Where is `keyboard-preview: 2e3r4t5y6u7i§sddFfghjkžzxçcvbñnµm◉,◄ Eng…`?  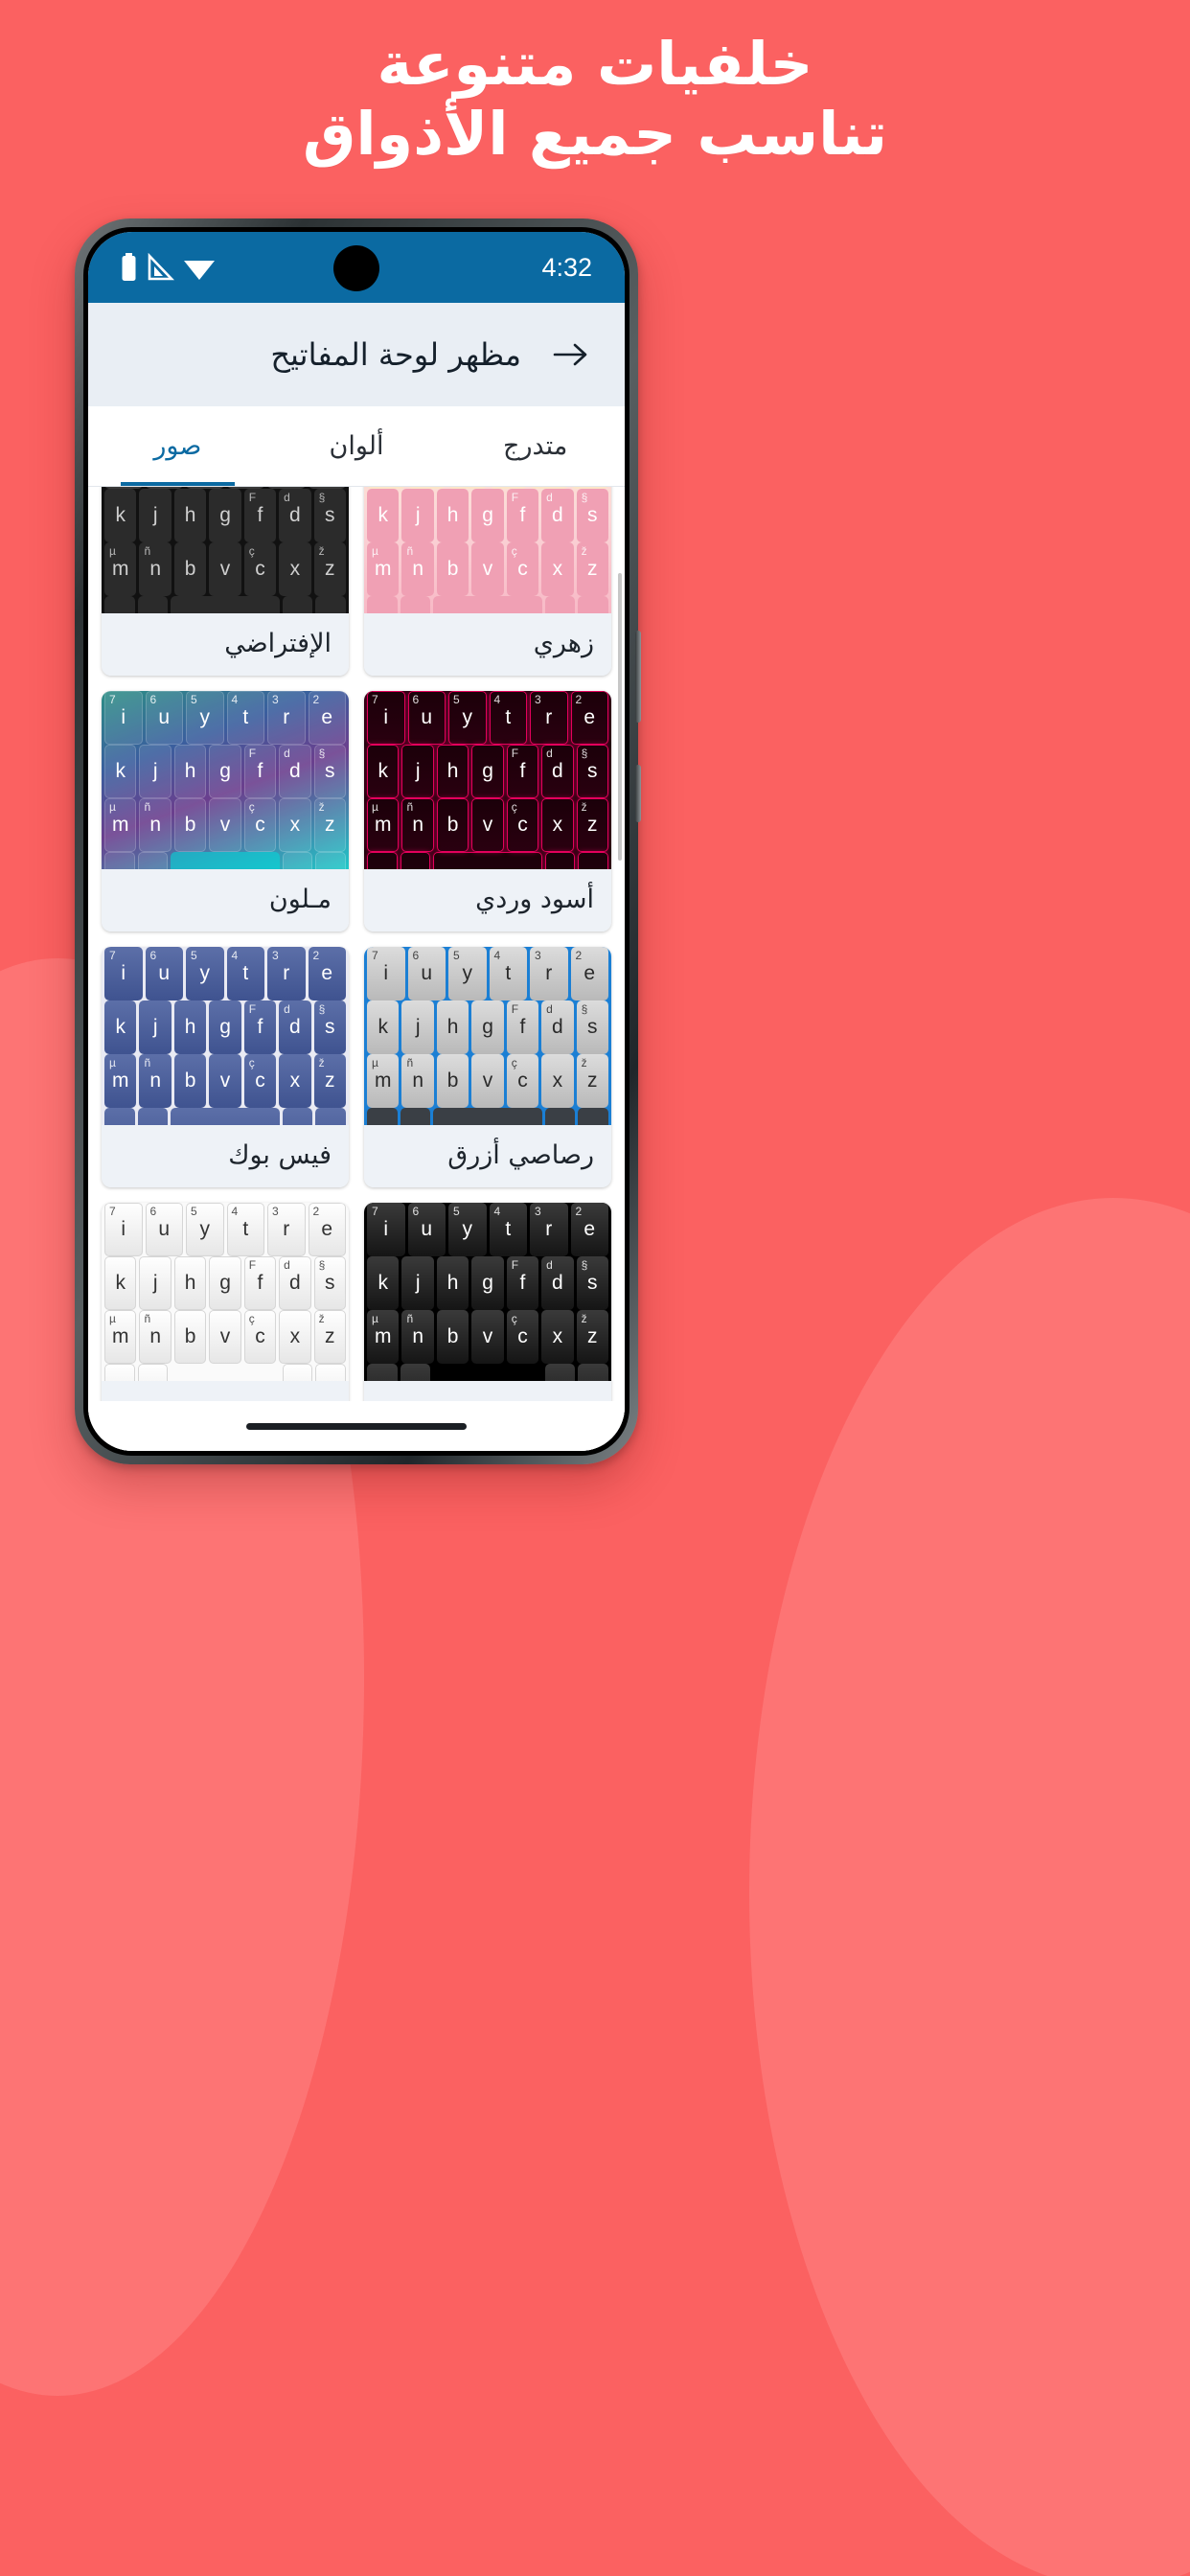
keyboard-preview: 2e3r4t5y6u7i§sddFfghjkžzxçcvbñnµm◉,◄ Eng… is located at coordinates (488, 1036).